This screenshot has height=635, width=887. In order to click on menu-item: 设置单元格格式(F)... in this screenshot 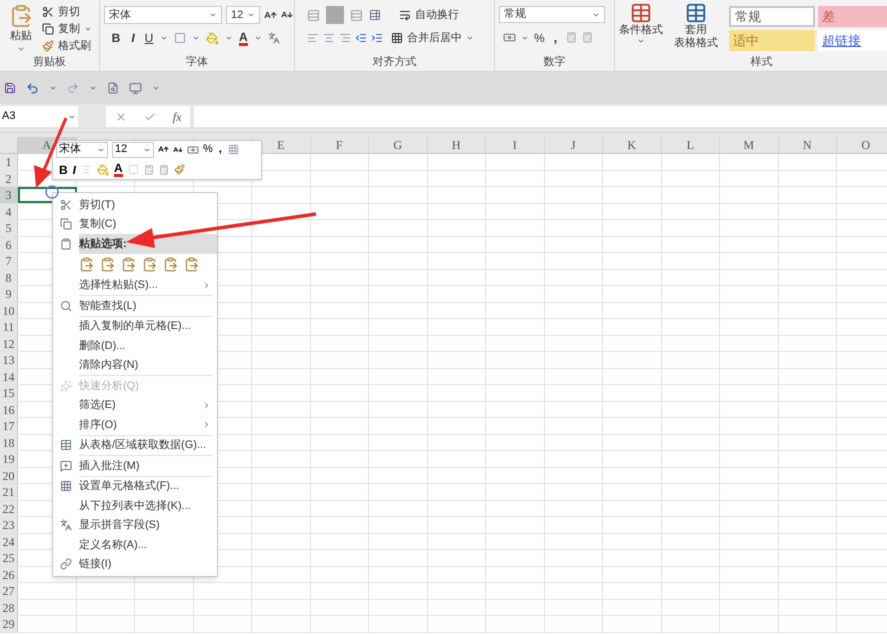, I will do `click(135, 486)`.